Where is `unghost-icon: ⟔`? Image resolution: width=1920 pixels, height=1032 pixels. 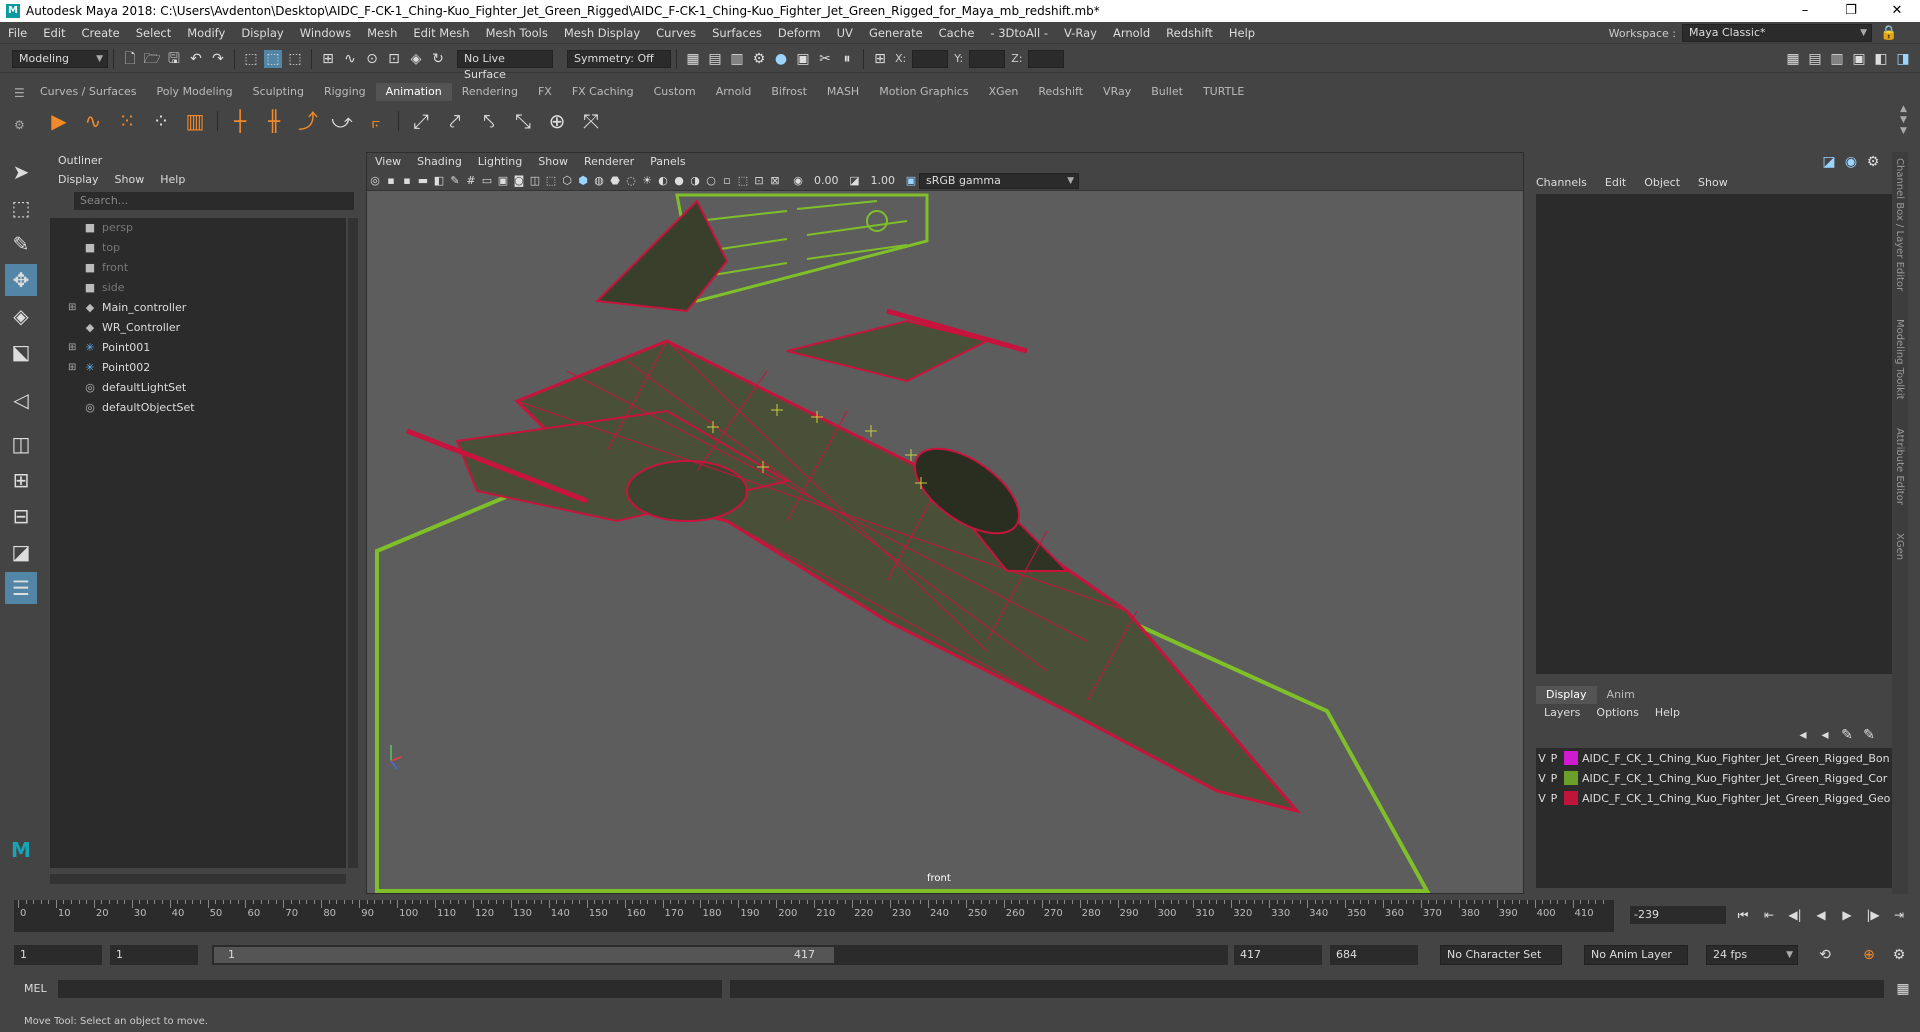
unghost-icon: ⟔ is located at coordinates (376, 121).